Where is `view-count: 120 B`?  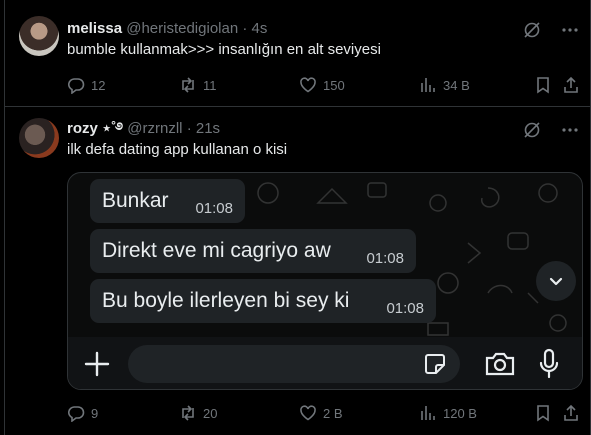 view-count: 120 B is located at coordinates (460, 413).